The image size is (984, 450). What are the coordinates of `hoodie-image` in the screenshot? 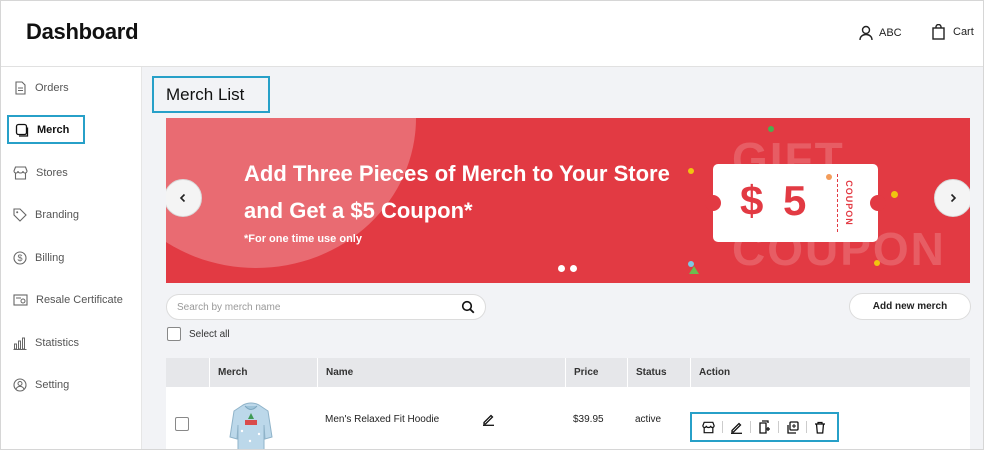 It's located at (251, 425).